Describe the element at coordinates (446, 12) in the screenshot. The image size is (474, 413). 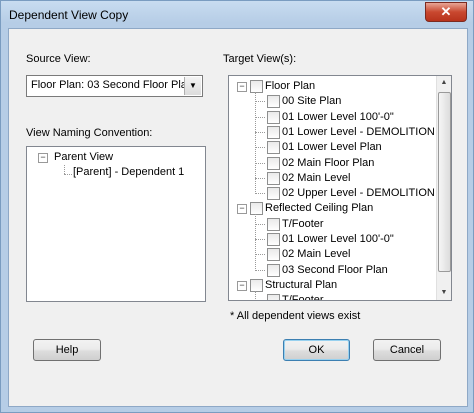
I see `close-button: ✕` at that location.